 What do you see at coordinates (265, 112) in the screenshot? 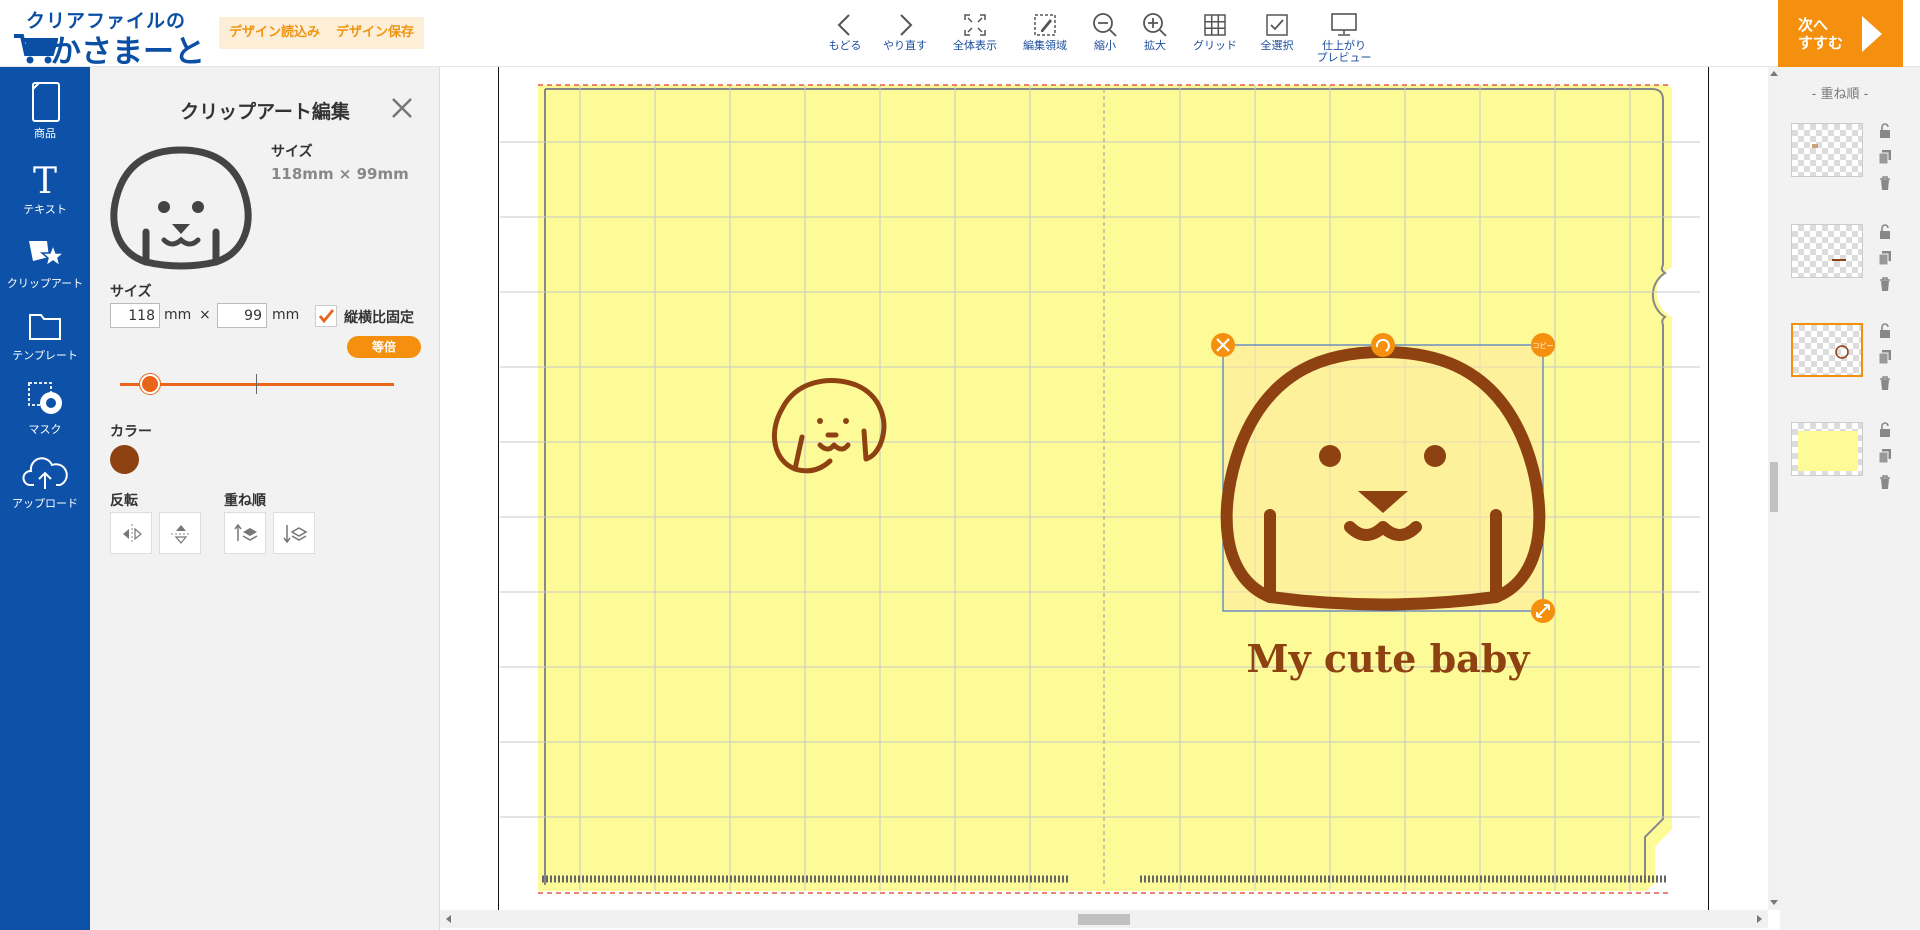
I see `panel-title: クリップアート編集` at bounding box center [265, 112].